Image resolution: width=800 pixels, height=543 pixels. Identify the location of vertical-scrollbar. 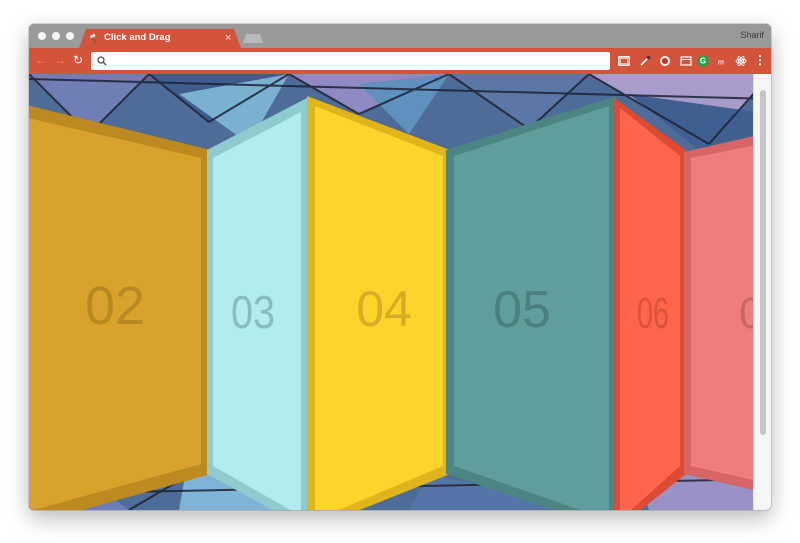
(762, 292).